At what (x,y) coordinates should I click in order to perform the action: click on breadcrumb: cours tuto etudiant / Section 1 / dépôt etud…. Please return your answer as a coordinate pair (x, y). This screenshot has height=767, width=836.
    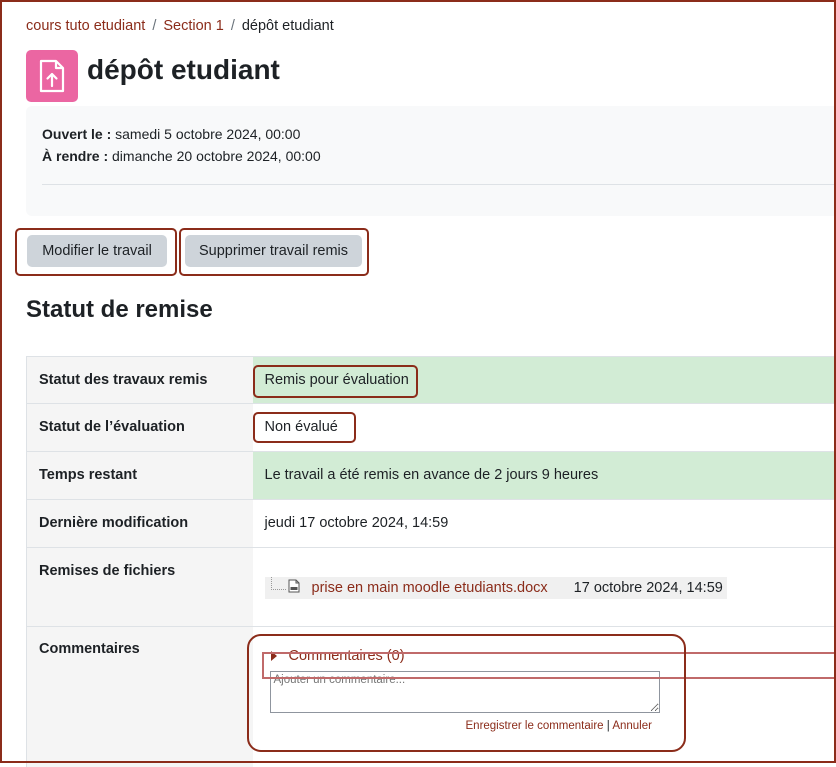
    Looking at the image, I should click on (180, 26).